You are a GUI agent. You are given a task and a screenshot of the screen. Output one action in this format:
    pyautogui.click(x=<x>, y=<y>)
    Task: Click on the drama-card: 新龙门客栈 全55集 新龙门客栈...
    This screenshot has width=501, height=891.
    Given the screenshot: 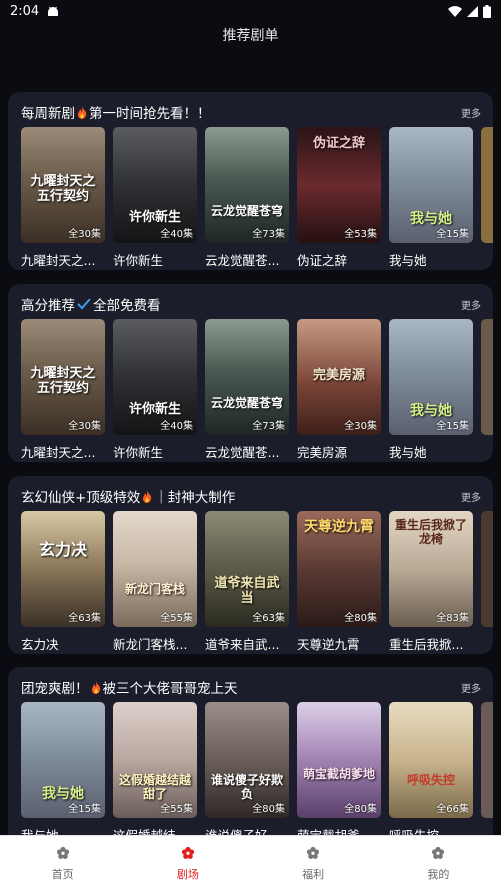 What is the action you would take?
    pyautogui.click(x=155, y=582)
    